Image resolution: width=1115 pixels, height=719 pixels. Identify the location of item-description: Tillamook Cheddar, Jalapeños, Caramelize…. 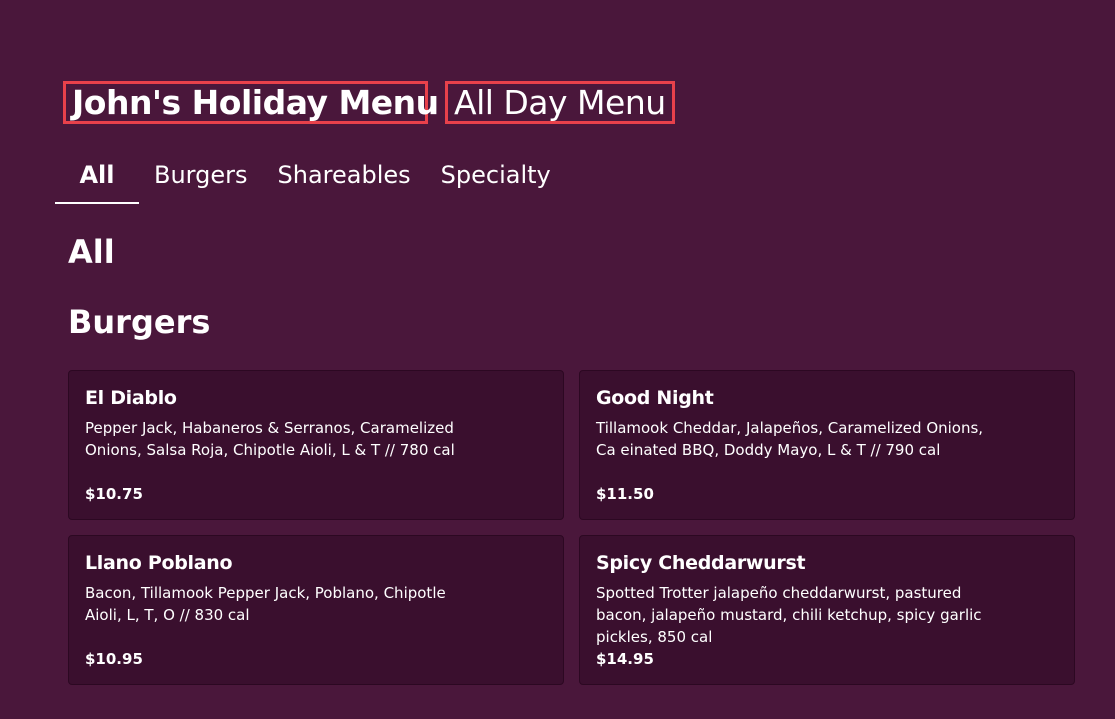
(790, 439).